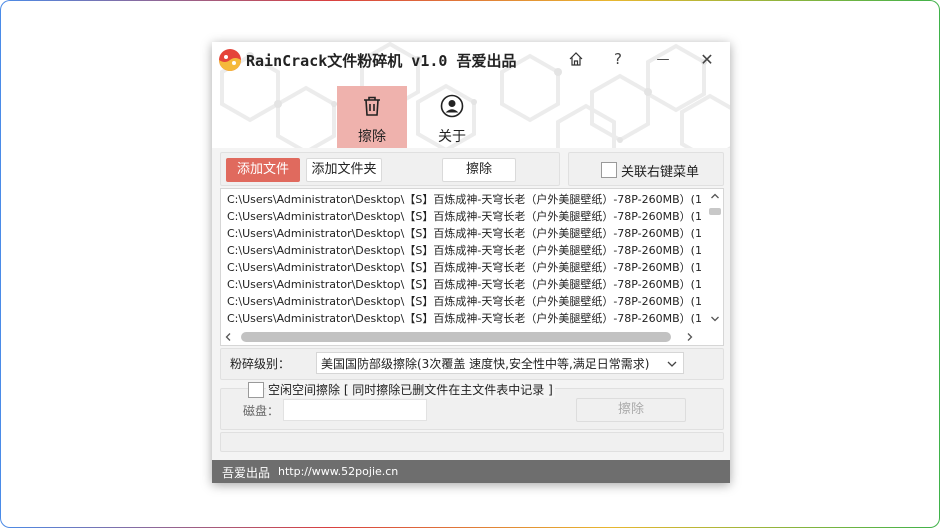 The image size is (940, 528). Describe the element at coordinates (452, 106) in the screenshot. I see `user-icon` at that location.